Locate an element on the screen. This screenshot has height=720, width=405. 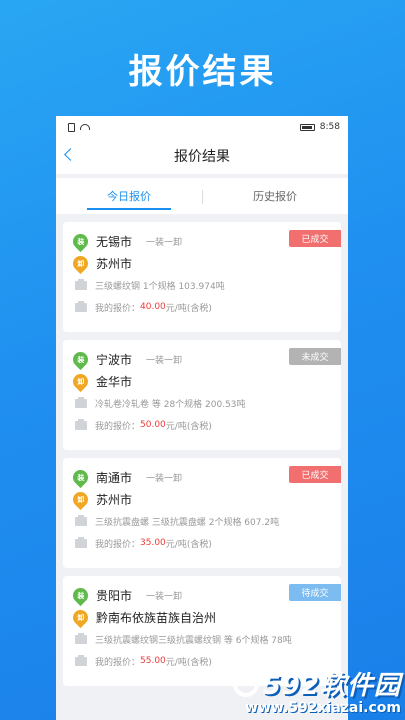
origin-city: 宁波市 is located at coordinates (114, 359).